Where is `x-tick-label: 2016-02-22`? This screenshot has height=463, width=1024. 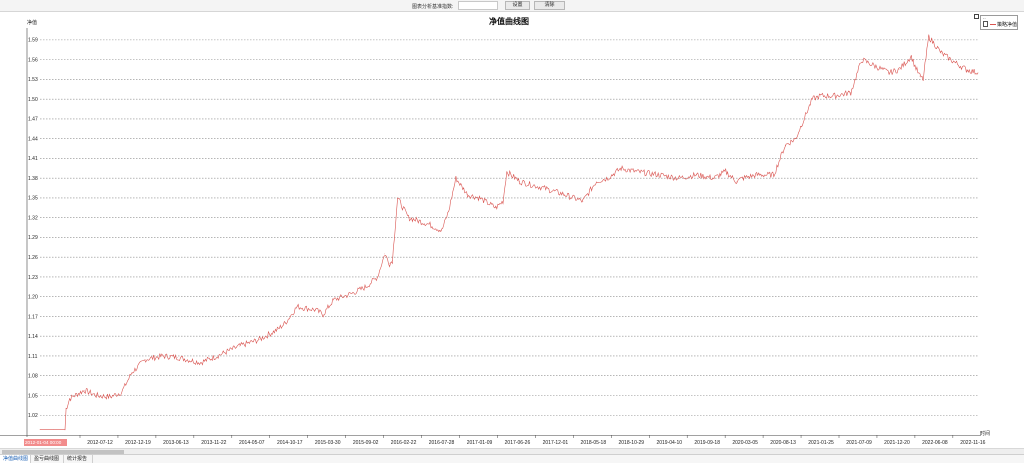 x-tick-label: 2016-02-22 is located at coordinates (404, 443).